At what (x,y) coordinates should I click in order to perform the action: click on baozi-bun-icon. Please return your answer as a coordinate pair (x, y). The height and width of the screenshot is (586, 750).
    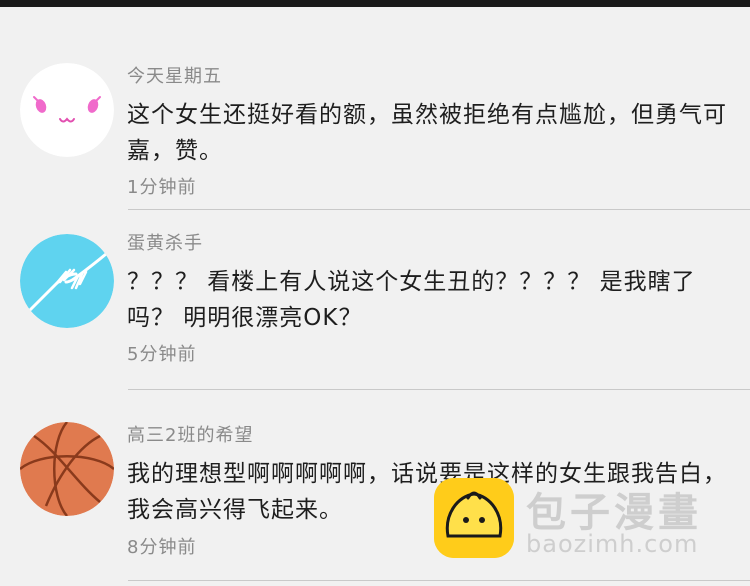
    Looking at the image, I should click on (474, 518).